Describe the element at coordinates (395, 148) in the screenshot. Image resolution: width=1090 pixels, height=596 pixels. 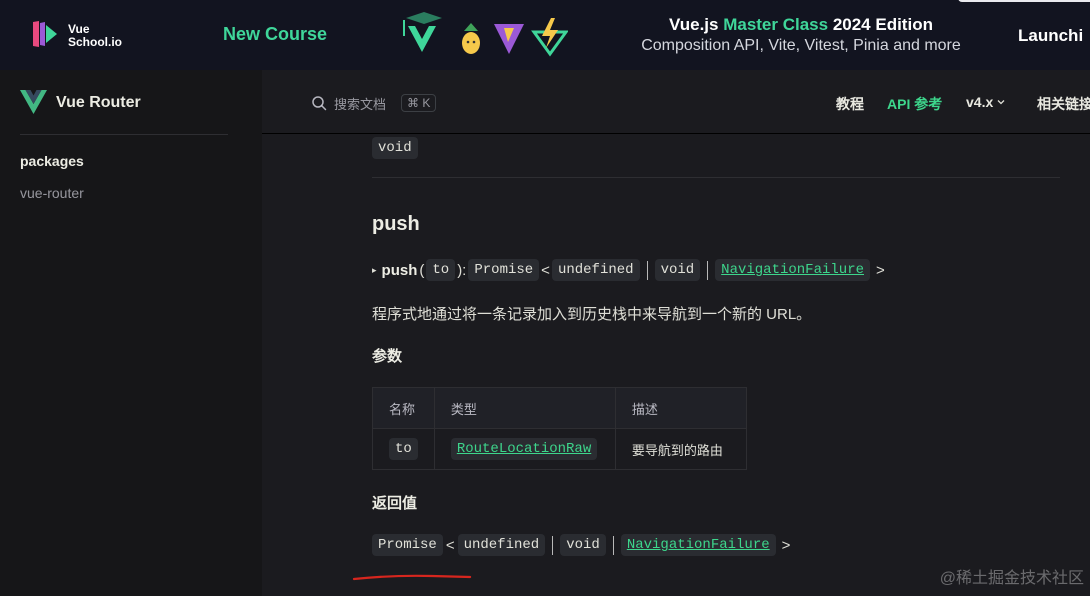
I see `prev-return-type: void` at that location.